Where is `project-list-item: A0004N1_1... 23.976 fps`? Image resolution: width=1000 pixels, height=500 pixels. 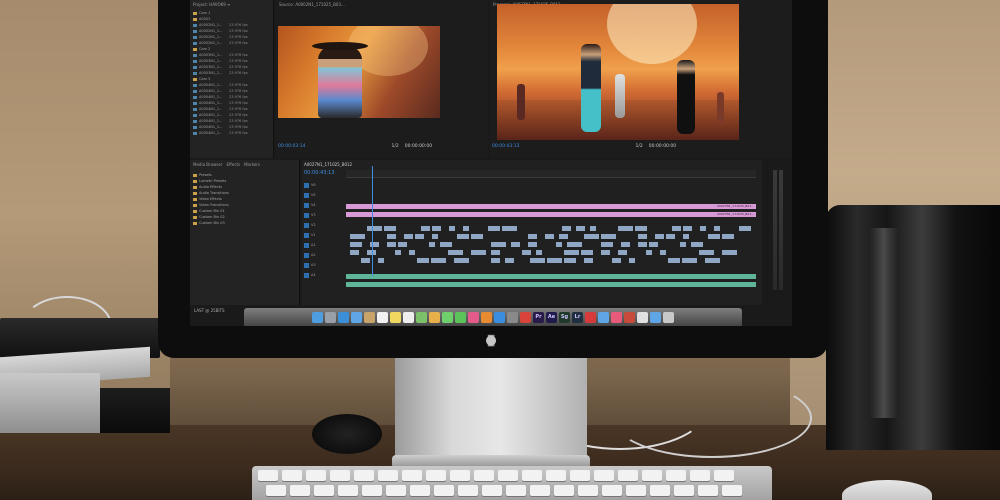 project-list-item: A0004N1_1... 23.976 fps is located at coordinates (232, 133).